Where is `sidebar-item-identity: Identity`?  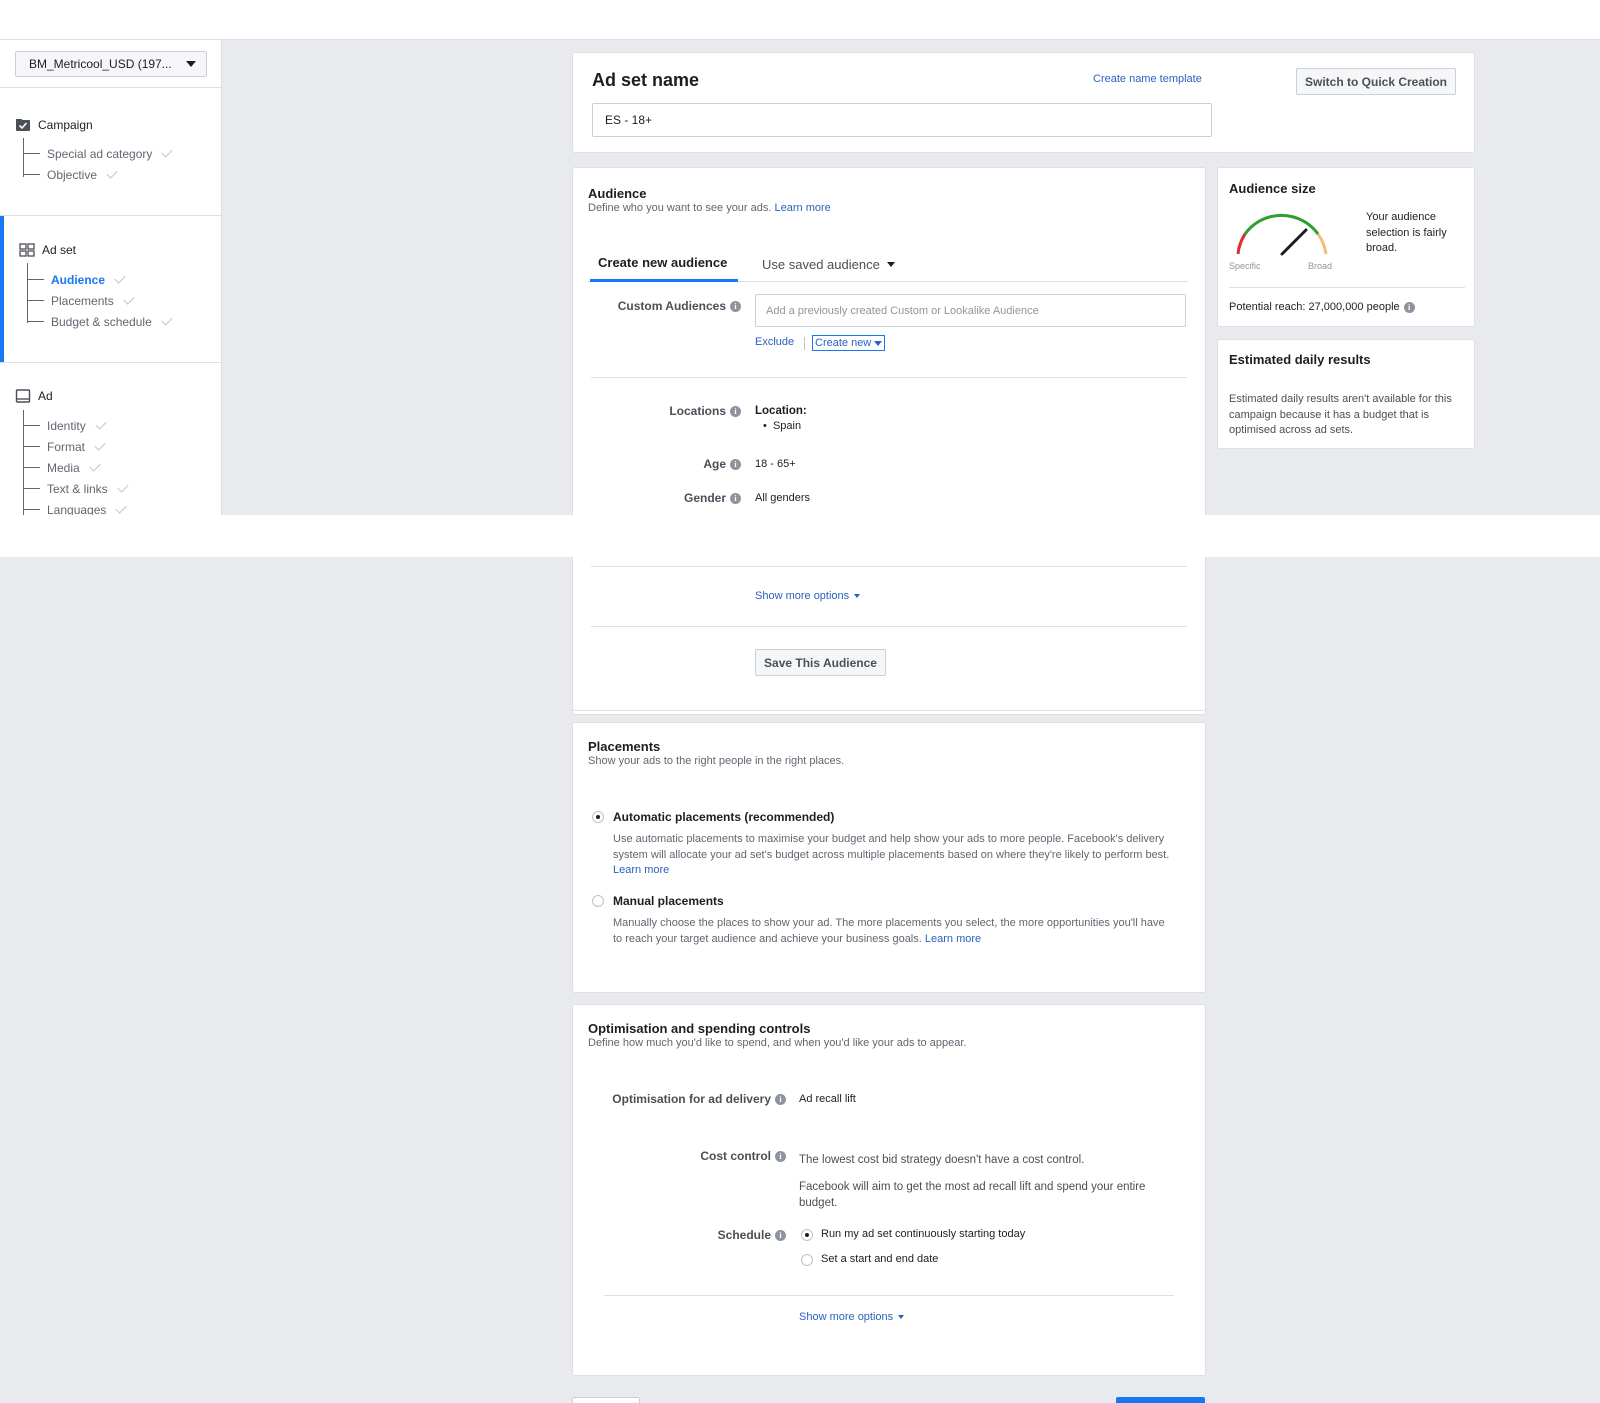 sidebar-item-identity: Identity is located at coordinates (76, 425).